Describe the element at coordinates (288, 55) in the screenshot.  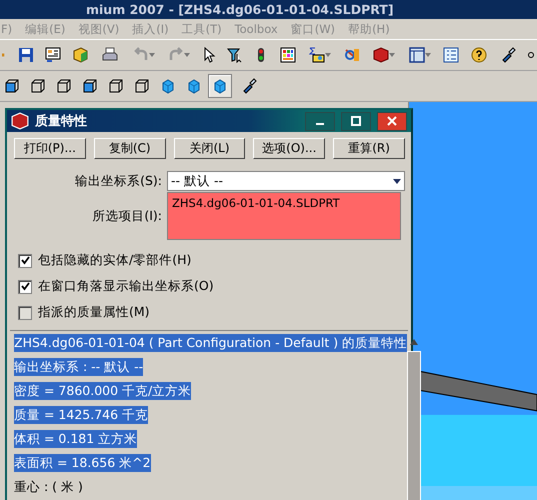
I see `color-grid-icon` at that location.